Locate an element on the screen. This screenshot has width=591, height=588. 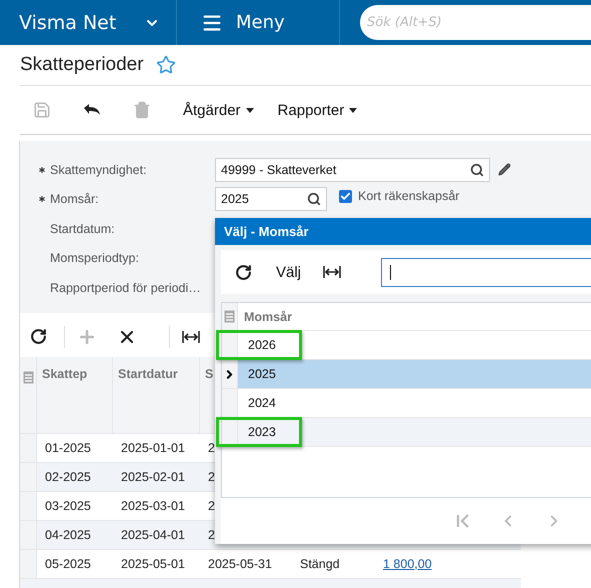
undo-arrow-icon is located at coordinates (92, 110).